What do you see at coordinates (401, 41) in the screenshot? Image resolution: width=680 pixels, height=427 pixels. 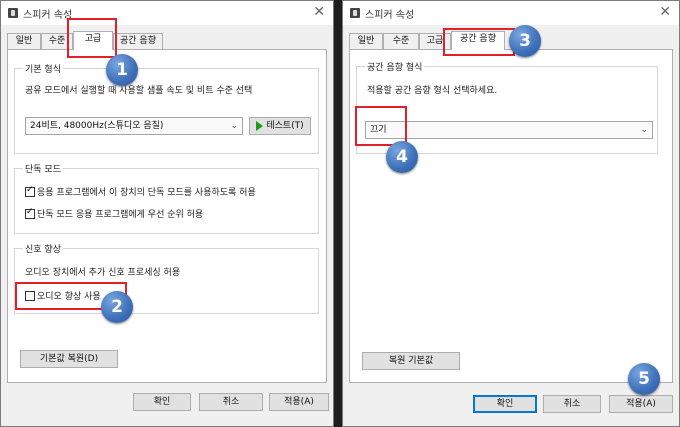 I see `tab-levels: 수준` at bounding box center [401, 41].